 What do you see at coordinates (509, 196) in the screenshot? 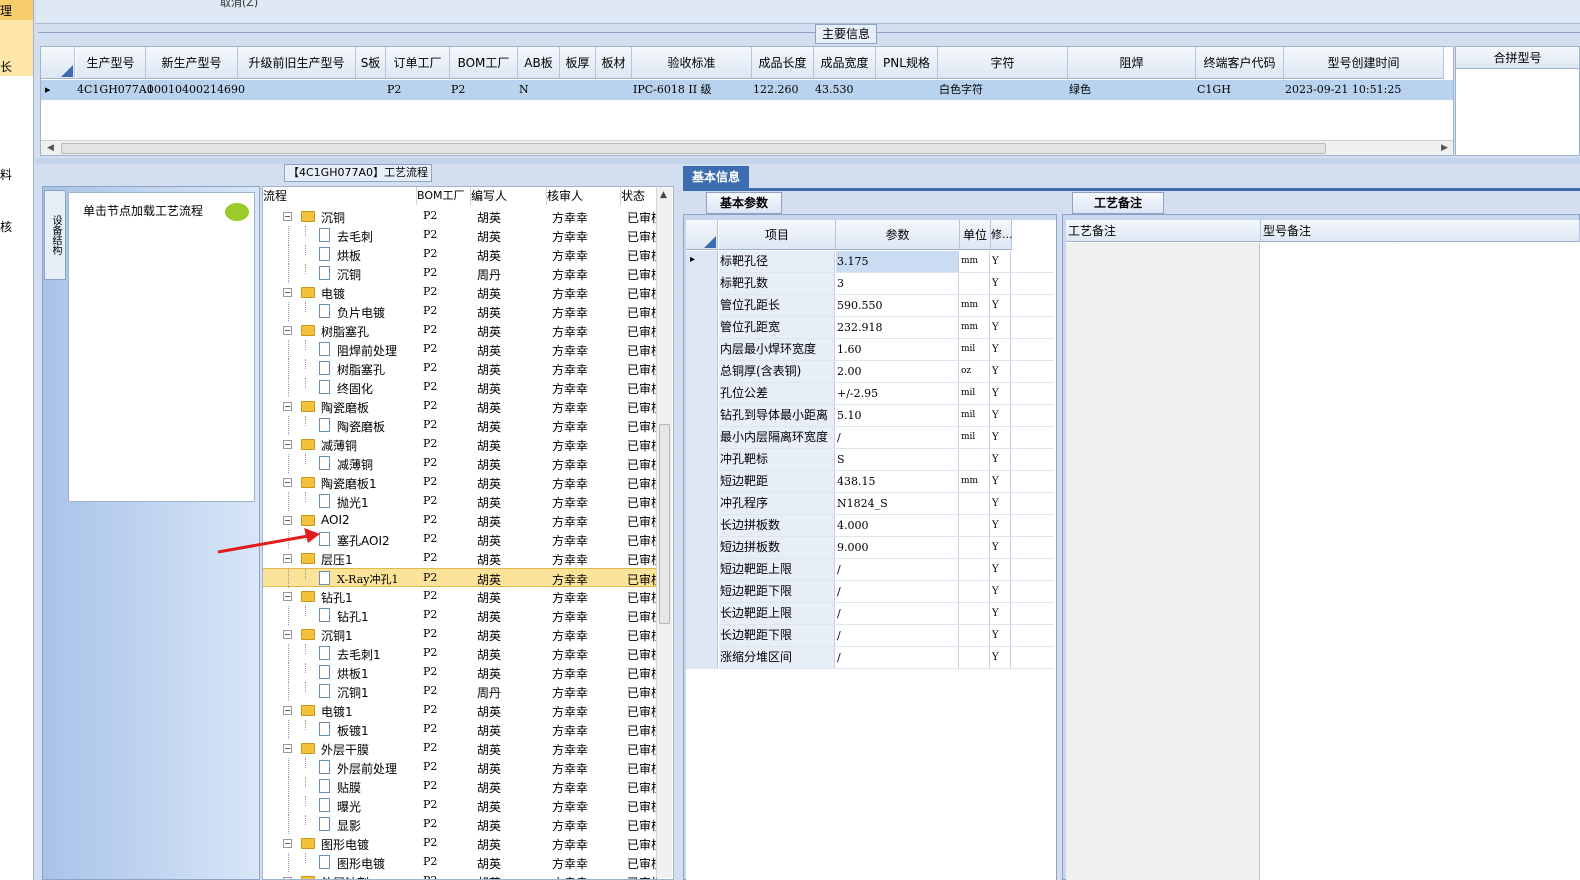
I see `tree-header-writer: 编写人` at bounding box center [509, 196].